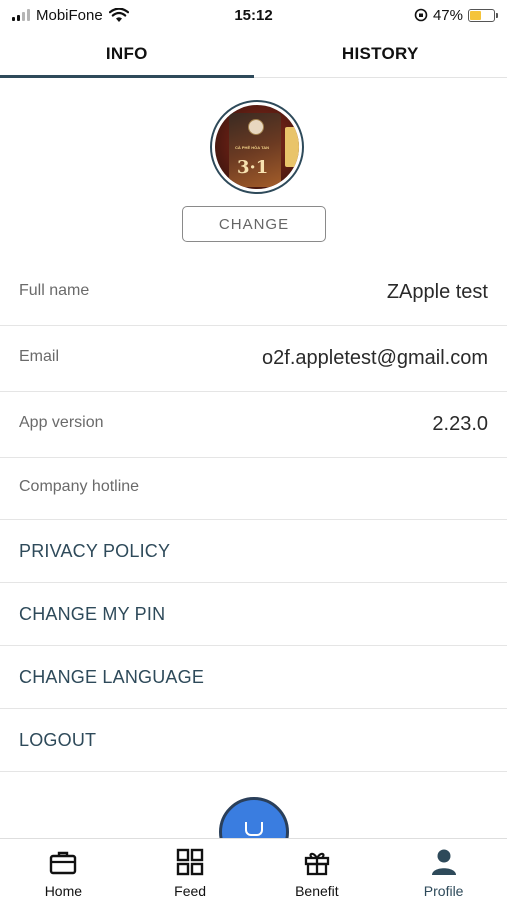 The height and width of the screenshot is (900, 507). Describe the element at coordinates (253, 167) in the screenshot. I see `pack-number: 3·1` at that location.